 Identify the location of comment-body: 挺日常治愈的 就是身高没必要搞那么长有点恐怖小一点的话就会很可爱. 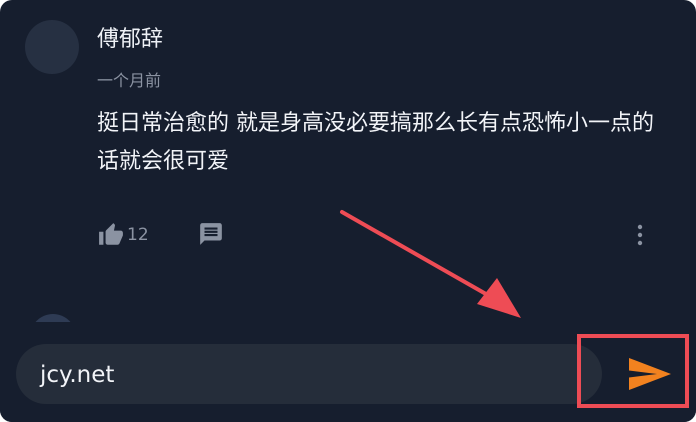
(375, 142).